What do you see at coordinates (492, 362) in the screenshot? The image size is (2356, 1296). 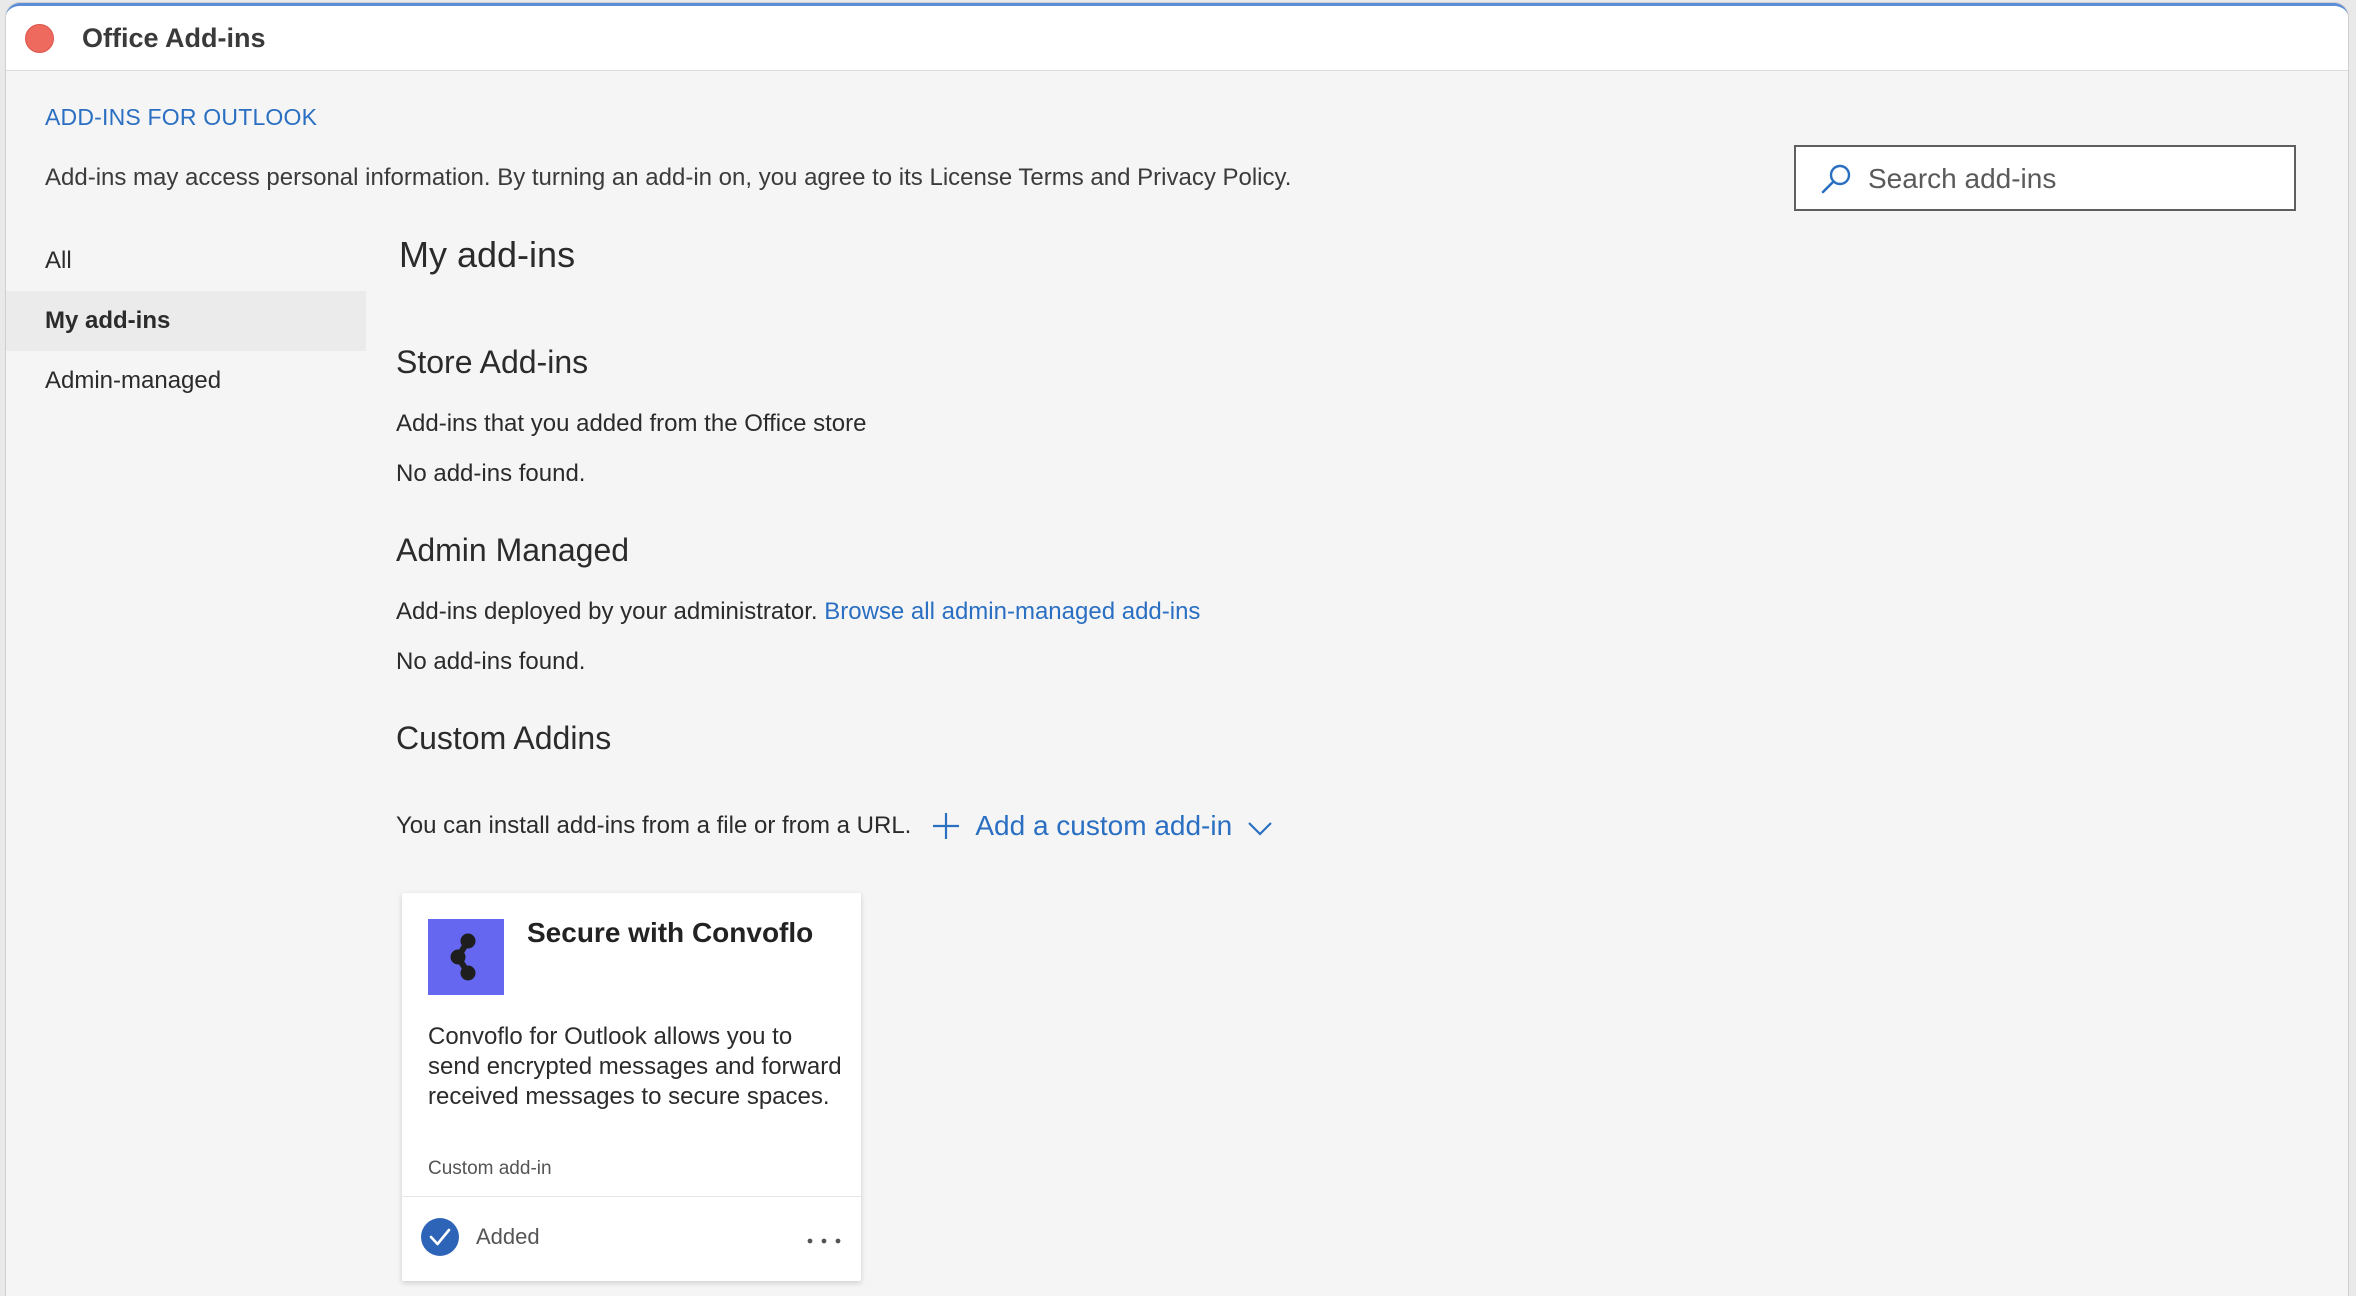 I see `store-addins-heading: Store Add-ins` at bounding box center [492, 362].